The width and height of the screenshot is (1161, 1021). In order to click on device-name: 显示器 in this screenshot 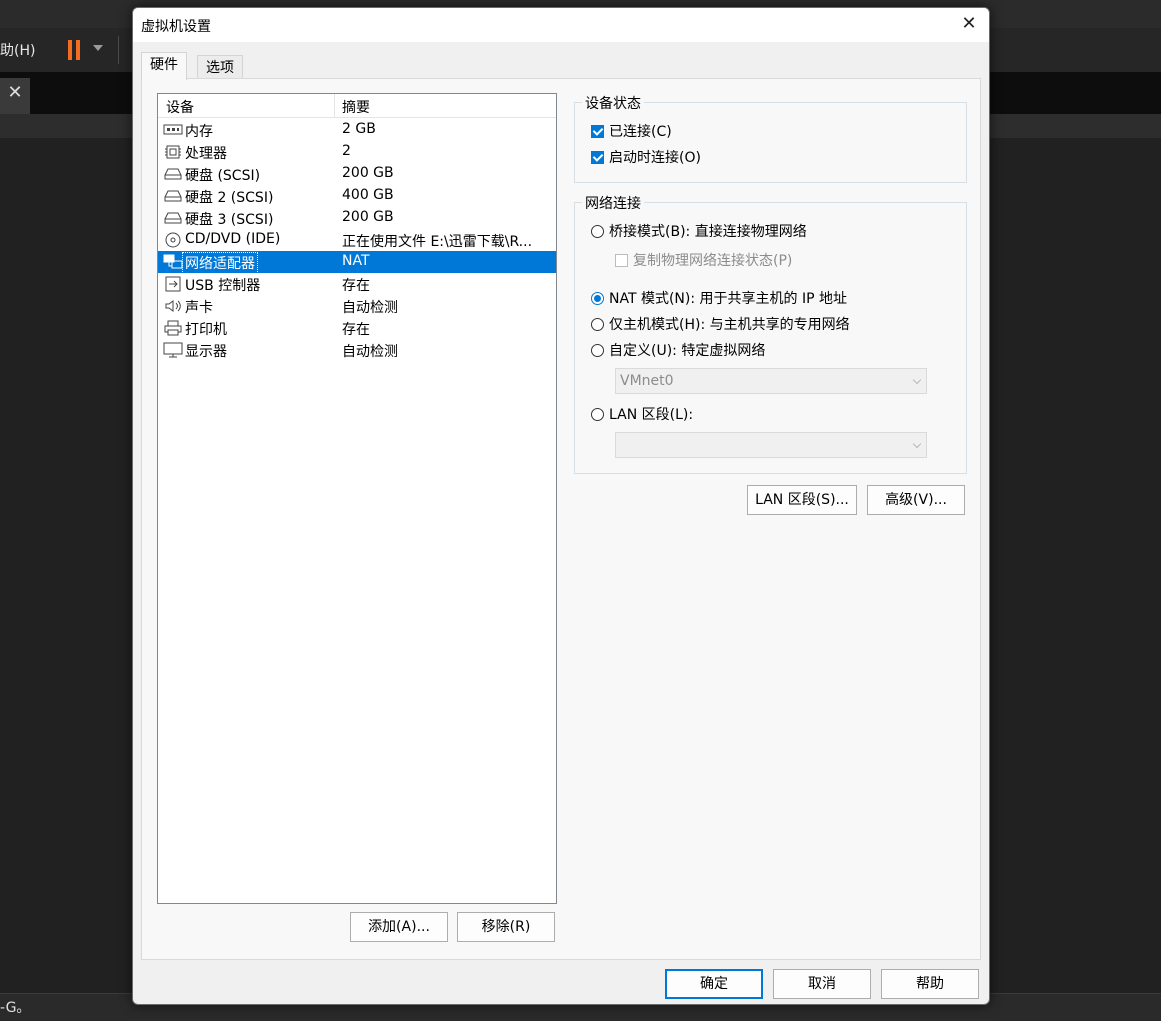, I will do `click(206, 352)`.